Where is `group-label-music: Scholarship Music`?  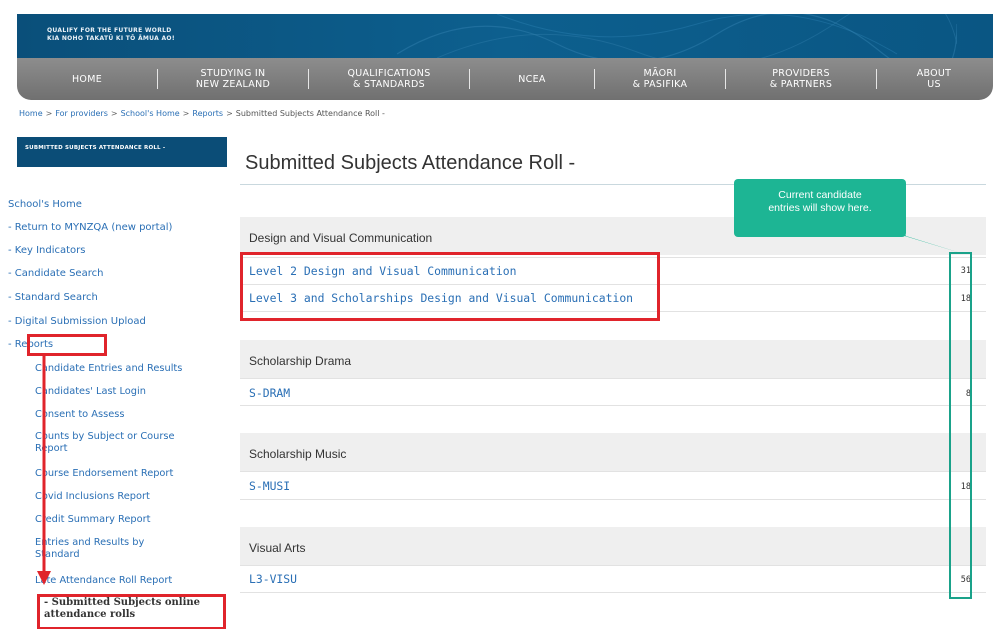
group-label-music: Scholarship Music is located at coordinates (298, 454).